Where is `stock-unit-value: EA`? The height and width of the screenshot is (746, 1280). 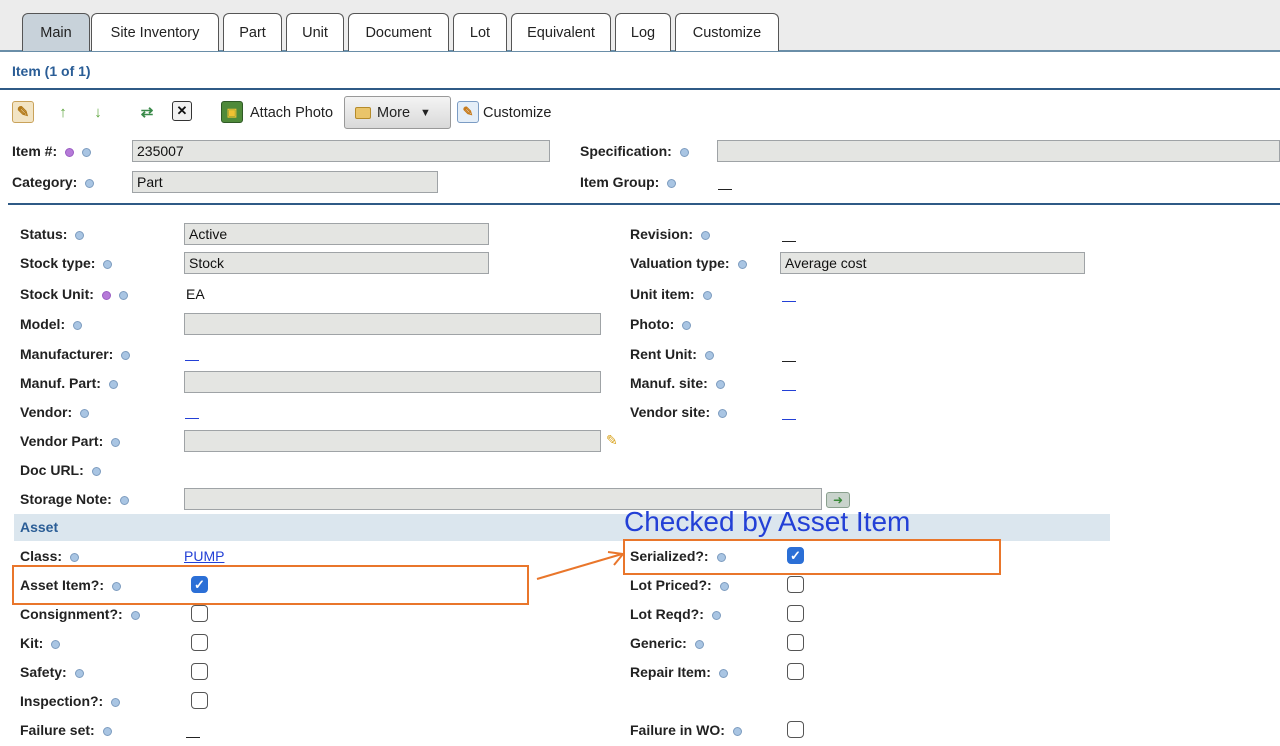 stock-unit-value: EA is located at coordinates (195, 294).